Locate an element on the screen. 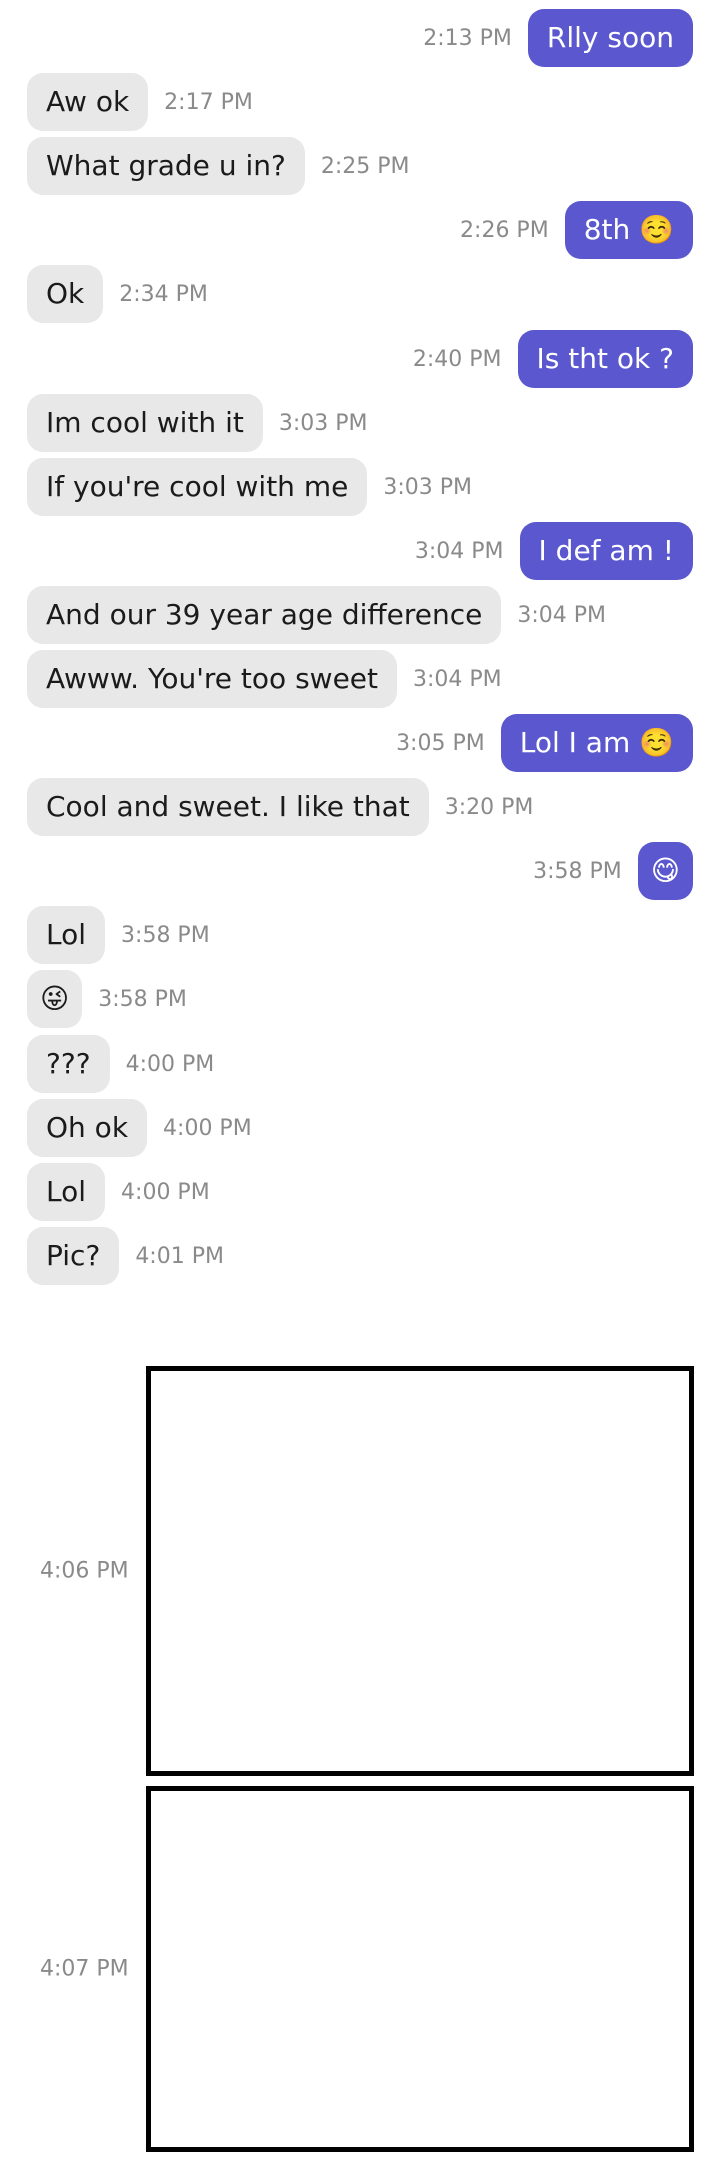 This screenshot has width=720, height=2160. message-timestamp: 4:01 PM is located at coordinates (179, 1256).